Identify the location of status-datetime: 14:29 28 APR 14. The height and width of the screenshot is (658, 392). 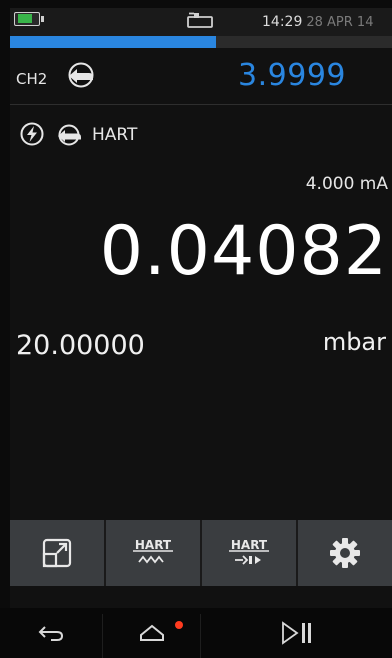
(317, 22).